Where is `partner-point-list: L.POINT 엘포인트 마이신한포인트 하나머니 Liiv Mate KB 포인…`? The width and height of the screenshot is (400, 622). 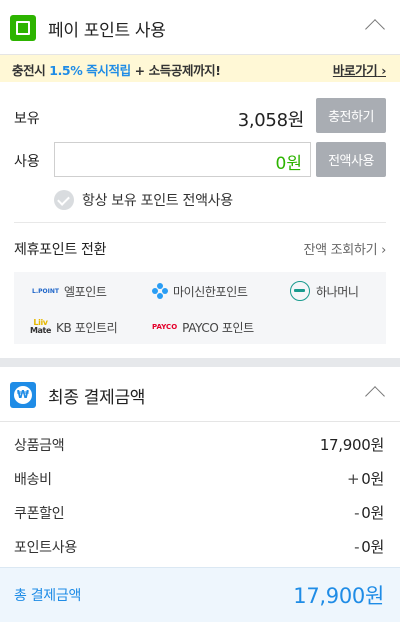 partner-point-list: L.POINT 엘포인트 마이신한포인트 하나머니 Liiv Mate KB 포인… is located at coordinates (200, 308).